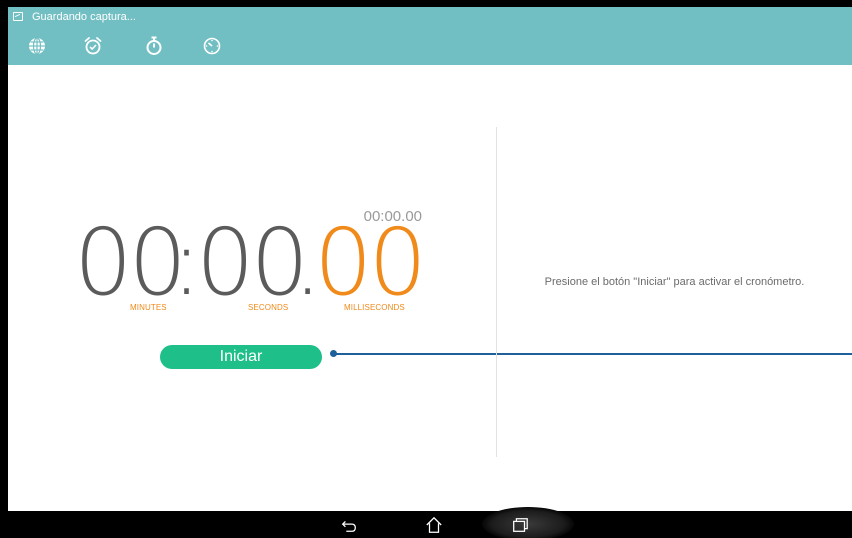  What do you see at coordinates (593, 354) in the screenshot?
I see `annotation-pointer-line` at bounding box center [593, 354].